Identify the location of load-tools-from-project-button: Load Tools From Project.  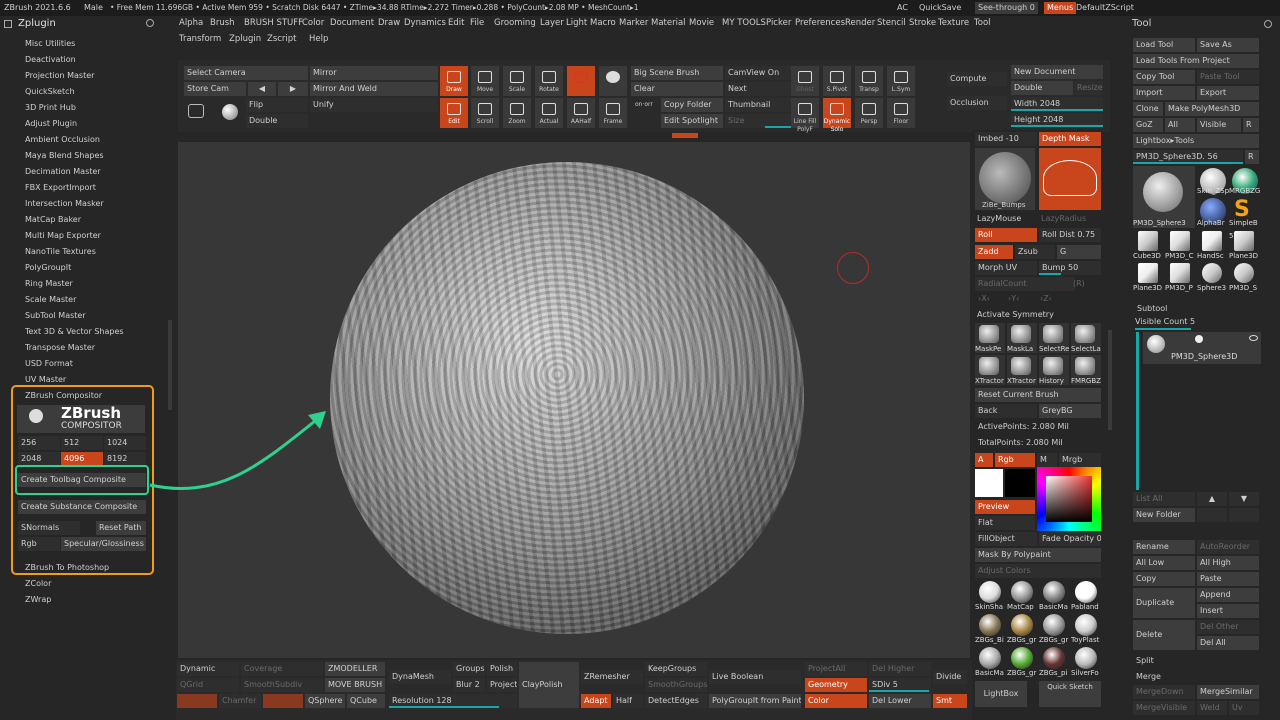
(1196, 61).